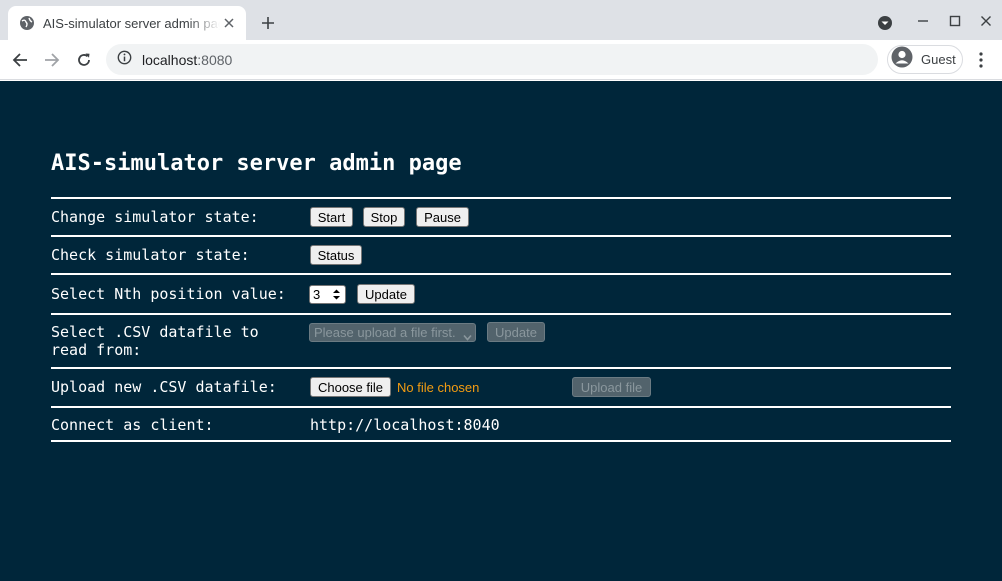  What do you see at coordinates (386, 294) in the screenshot?
I see `nth-update-button: Update` at bounding box center [386, 294].